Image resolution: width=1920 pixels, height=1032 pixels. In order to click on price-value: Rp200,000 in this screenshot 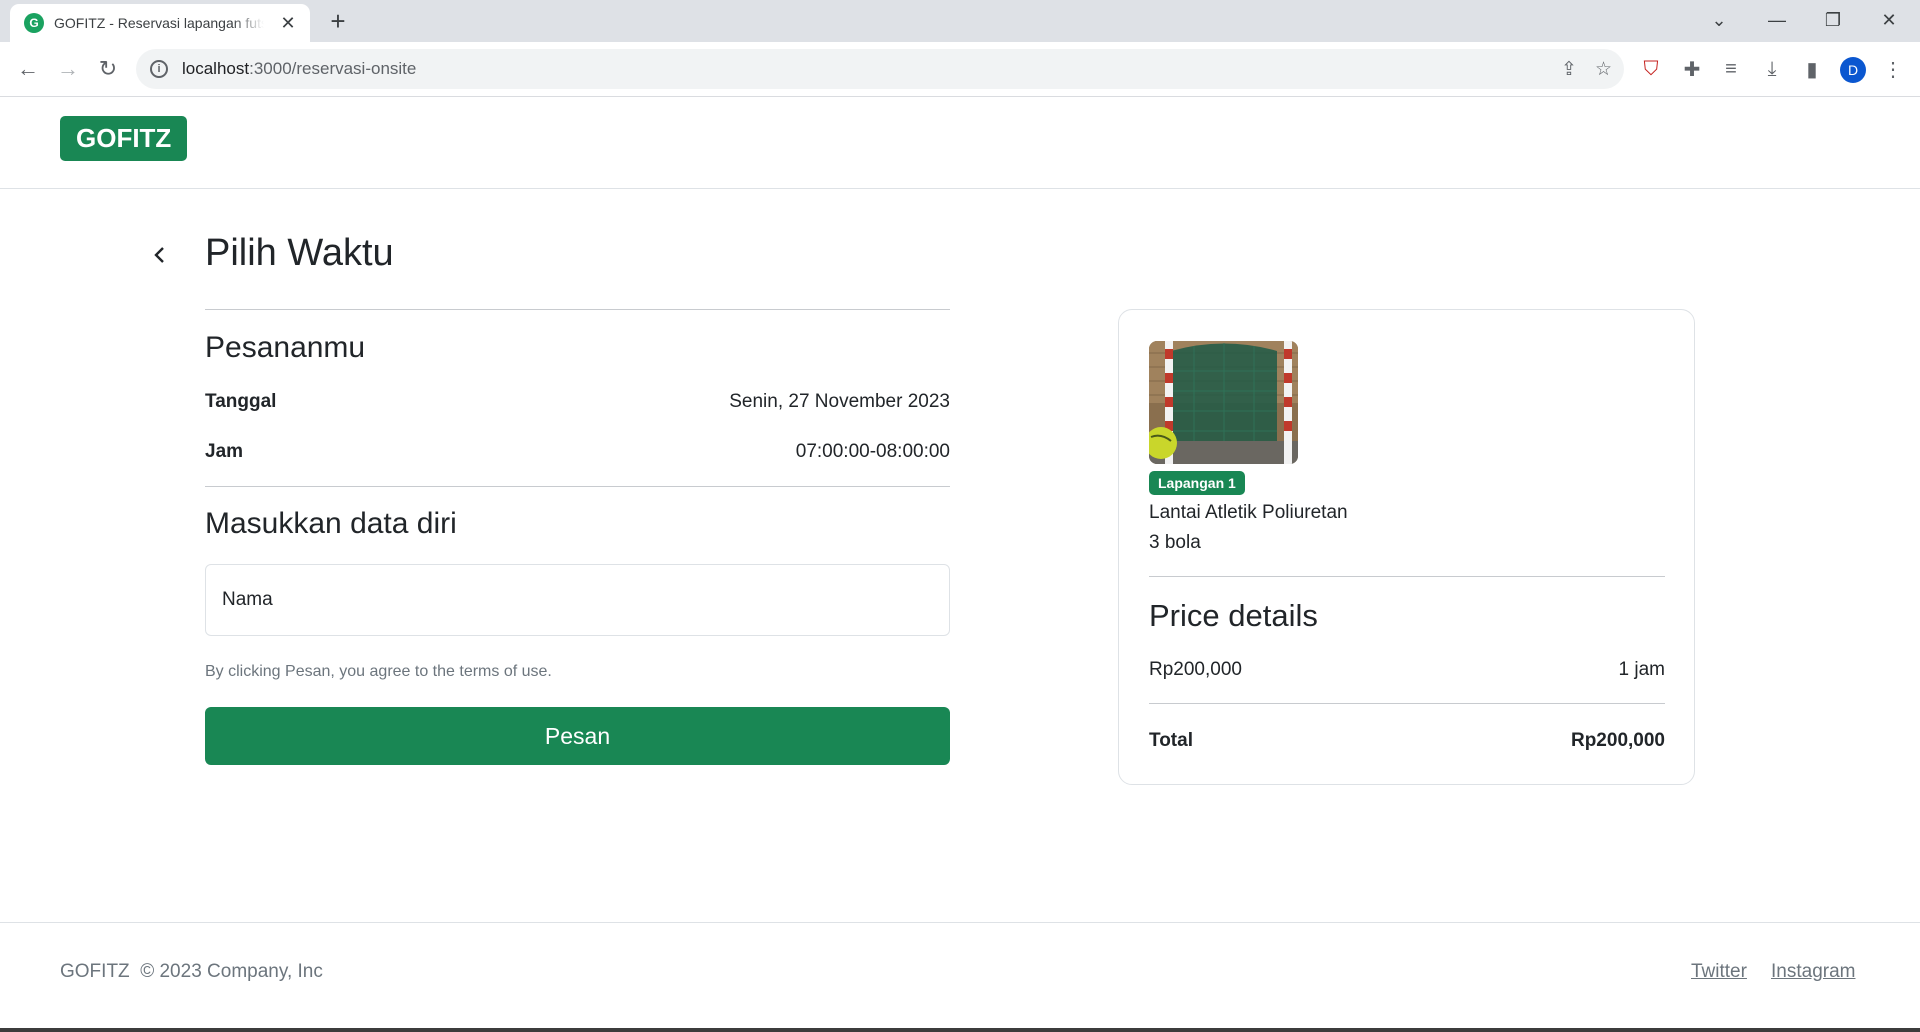, I will do `click(1195, 669)`.